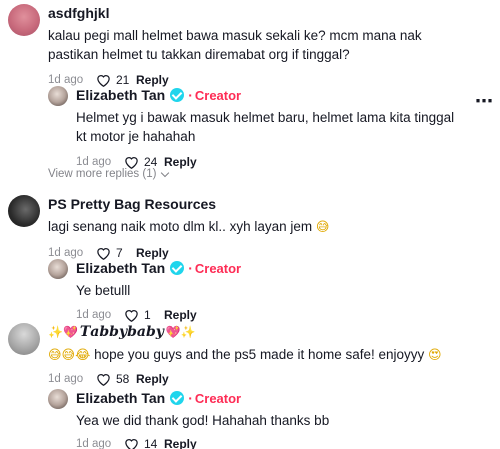 Image resolution: width=500 pixels, height=449 pixels. What do you see at coordinates (78, 13) in the screenshot?
I see `username: asdfghjkl` at bounding box center [78, 13].